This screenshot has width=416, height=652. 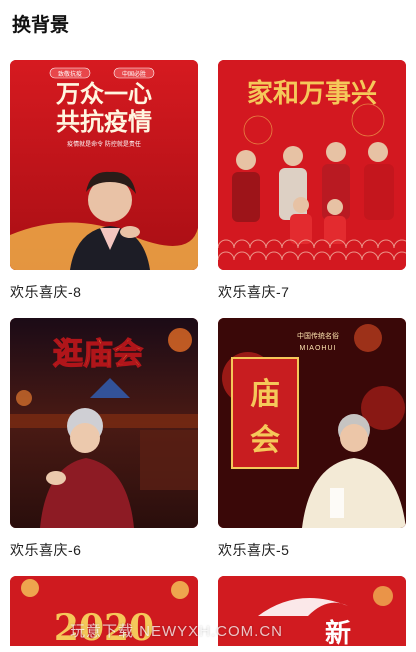 What do you see at coordinates (134, 74) in the screenshot?
I see `art-badge: 中国必胜` at bounding box center [134, 74].